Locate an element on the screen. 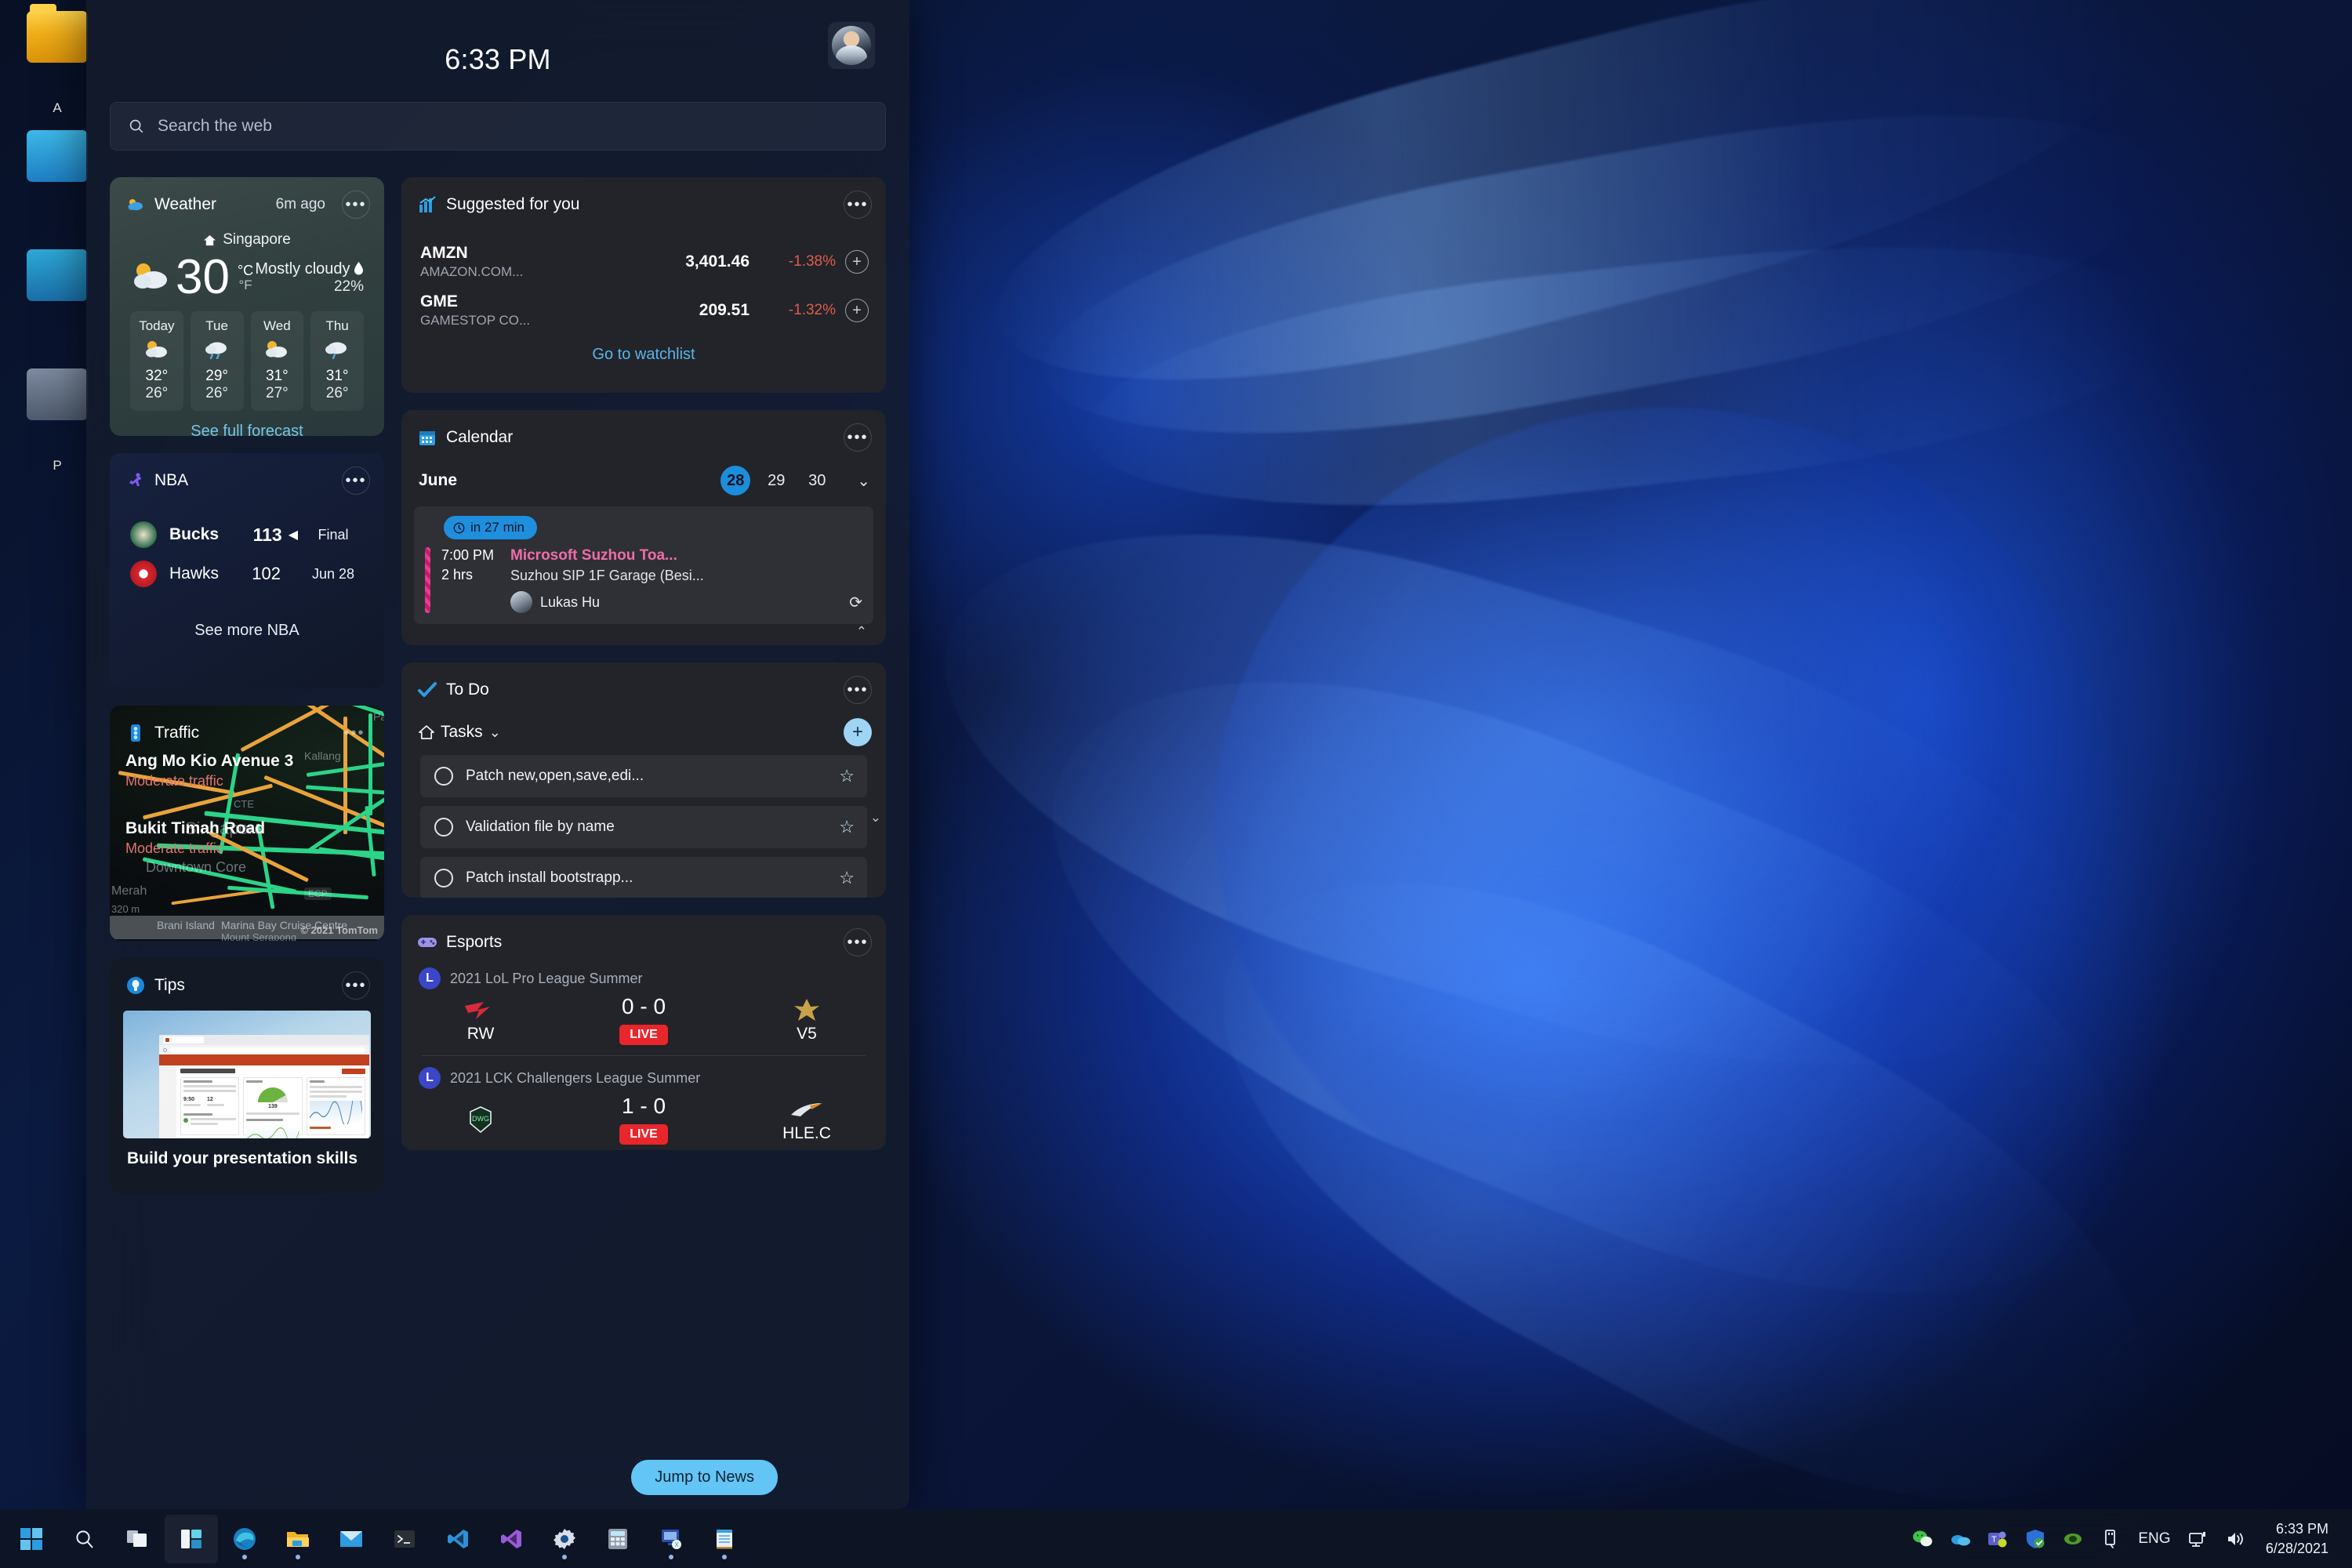 Image resolution: width=2352 pixels, height=1568 pixels. edge-button is located at coordinates (244, 1539).